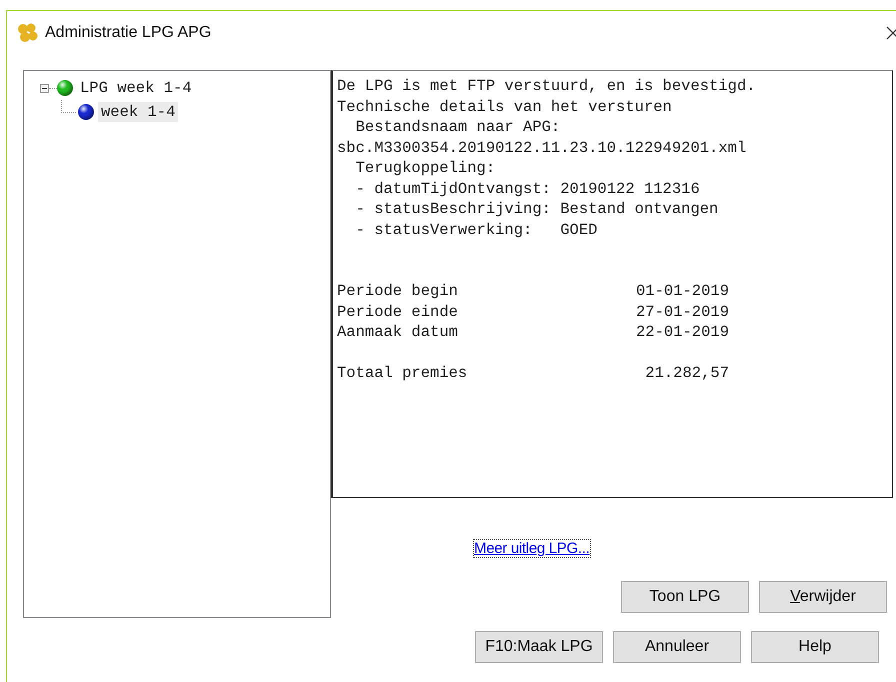  What do you see at coordinates (681, 312) in the screenshot?
I see `summary-value: 27-01-2019` at bounding box center [681, 312].